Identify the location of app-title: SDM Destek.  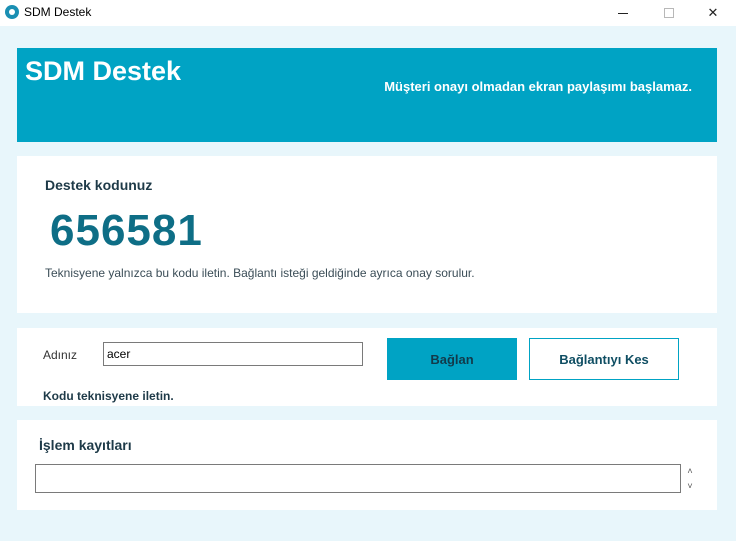
(103, 71).